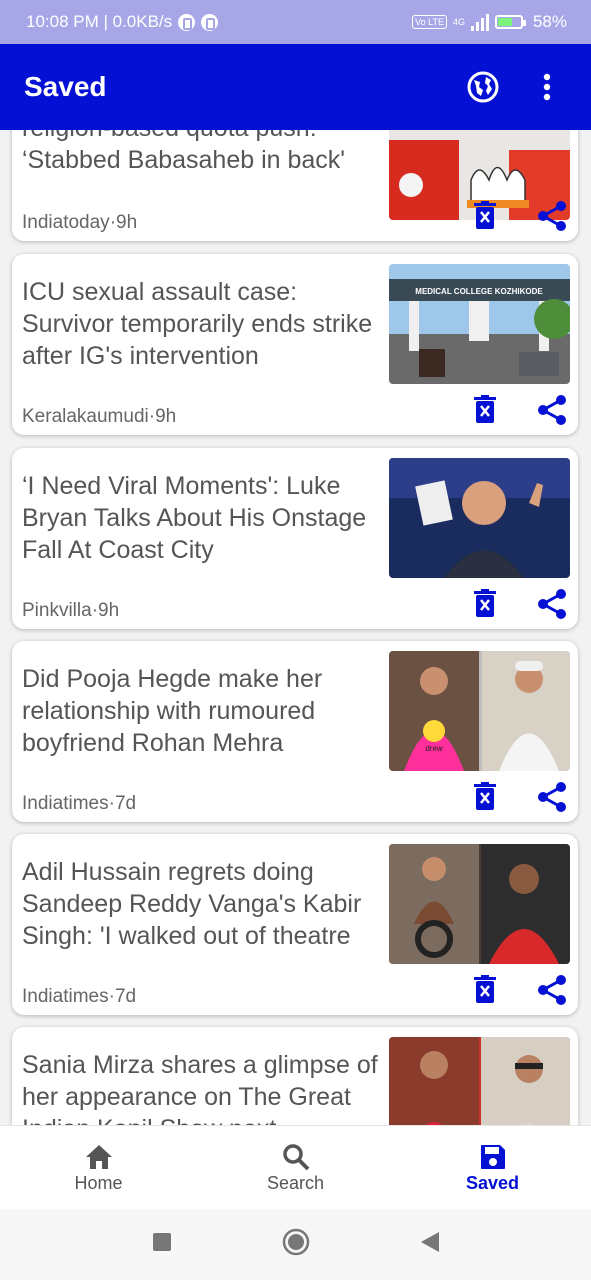 The image size is (591, 1280). I want to click on back-button, so click(430, 1244).